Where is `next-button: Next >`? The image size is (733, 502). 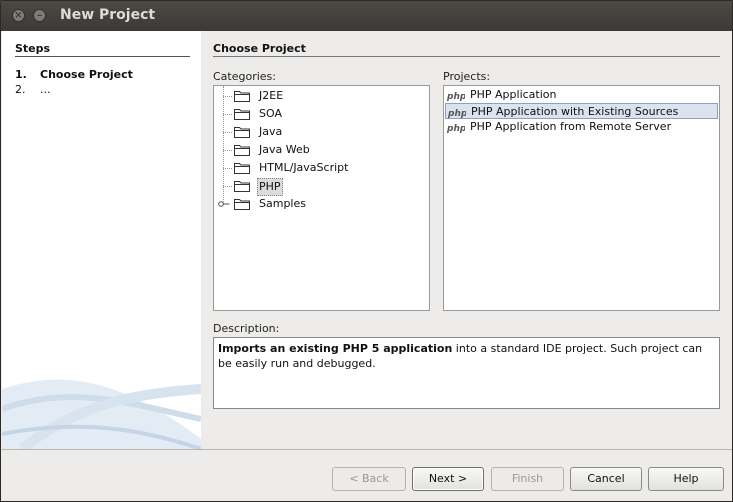 next-button: Next > is located at coordinates (448, 479).